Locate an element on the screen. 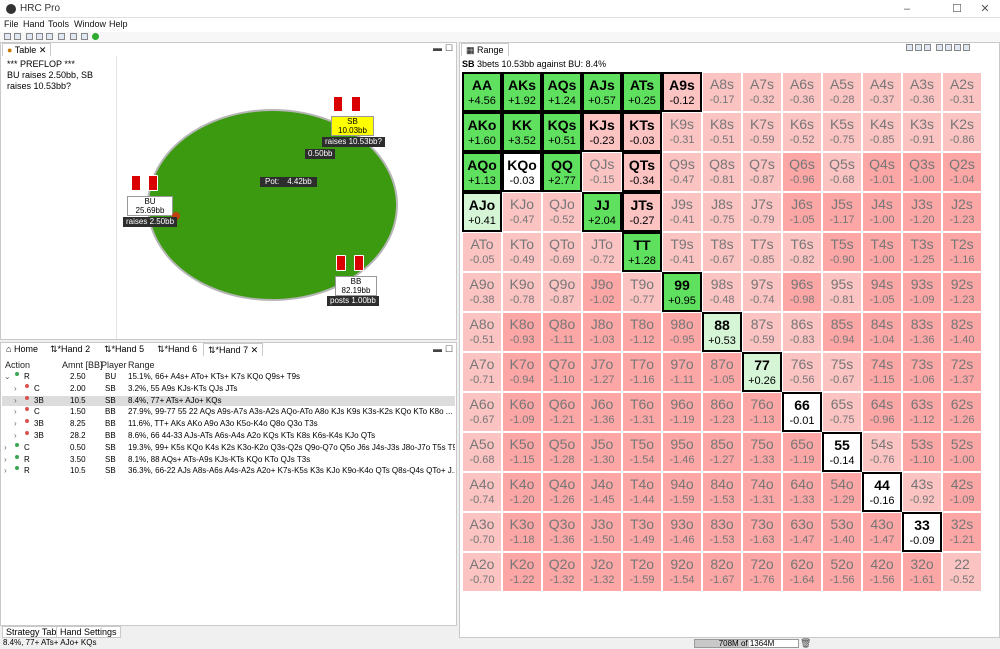 The width and height of the screenshot is (1000, 649). range-cell: A9o -0.38 is located at coordinates (482, 292).